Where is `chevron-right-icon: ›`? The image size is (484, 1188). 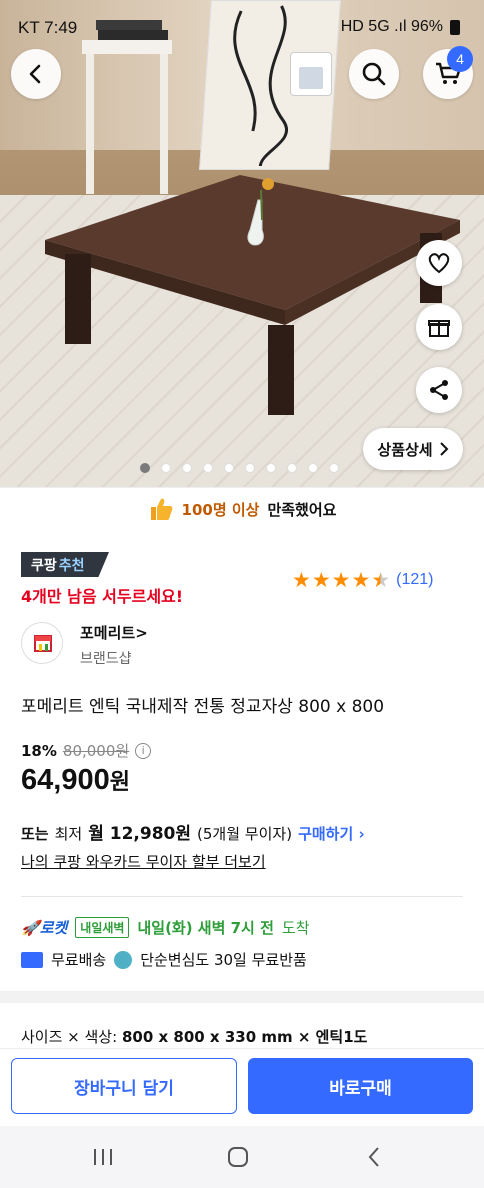
chevron-right-icon: › is located at coordinates (361, 834).